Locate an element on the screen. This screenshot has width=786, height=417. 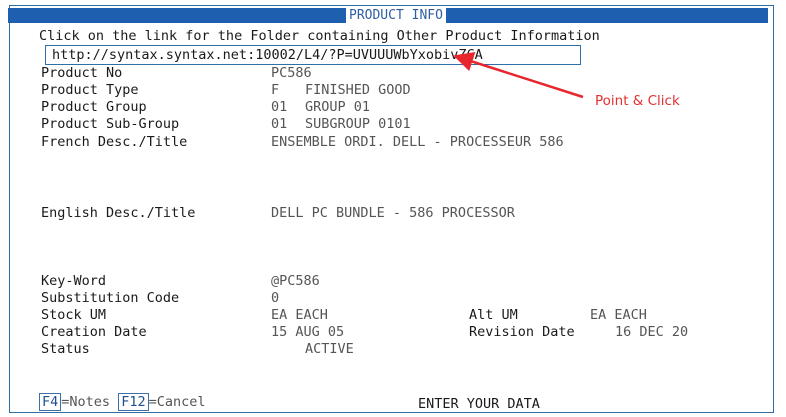
point-and-click-annotation: Point & Click is located at coordinates (637, 101).